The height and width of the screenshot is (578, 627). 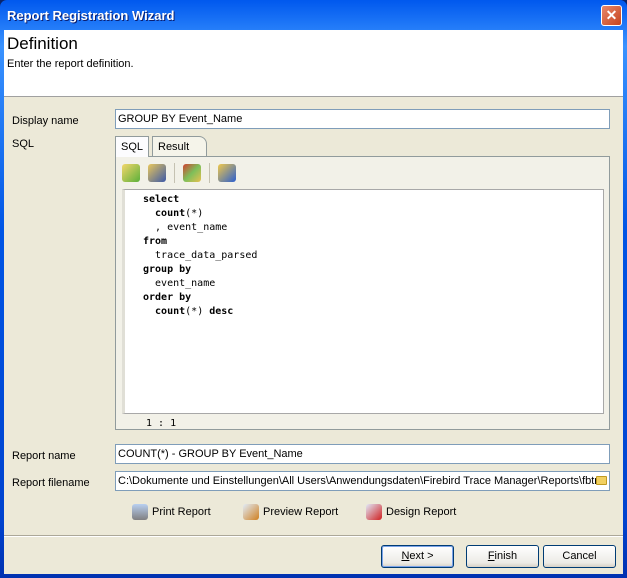 What do you see at coordinates (45, 121) in the screenshot?
I see `display-name-label: Display name` at bounding box center [45, 121].